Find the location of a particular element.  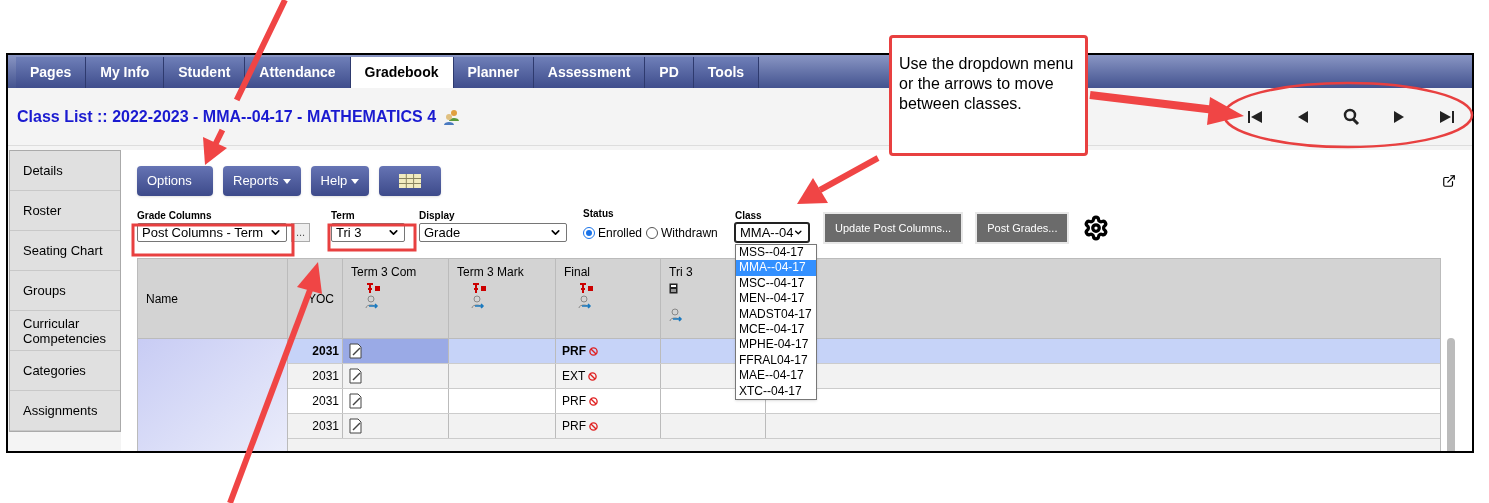

nav-tab: My Info is located at coordinates (125, 72).